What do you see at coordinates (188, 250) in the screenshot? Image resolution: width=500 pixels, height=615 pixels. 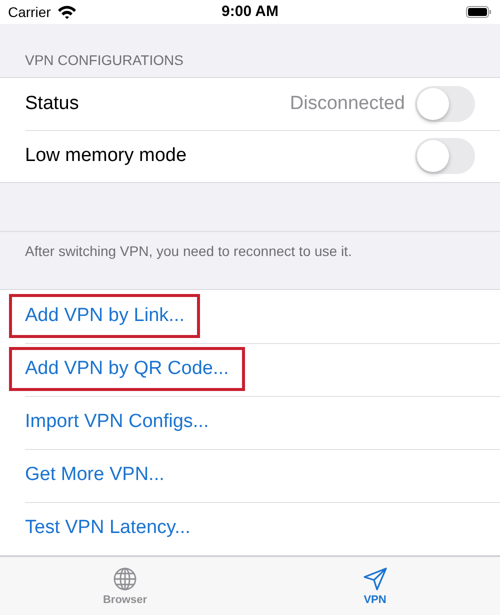 I see `footer-note: After switching VPN, you need to reconnect to use it.` at bounding box center [188, 250].